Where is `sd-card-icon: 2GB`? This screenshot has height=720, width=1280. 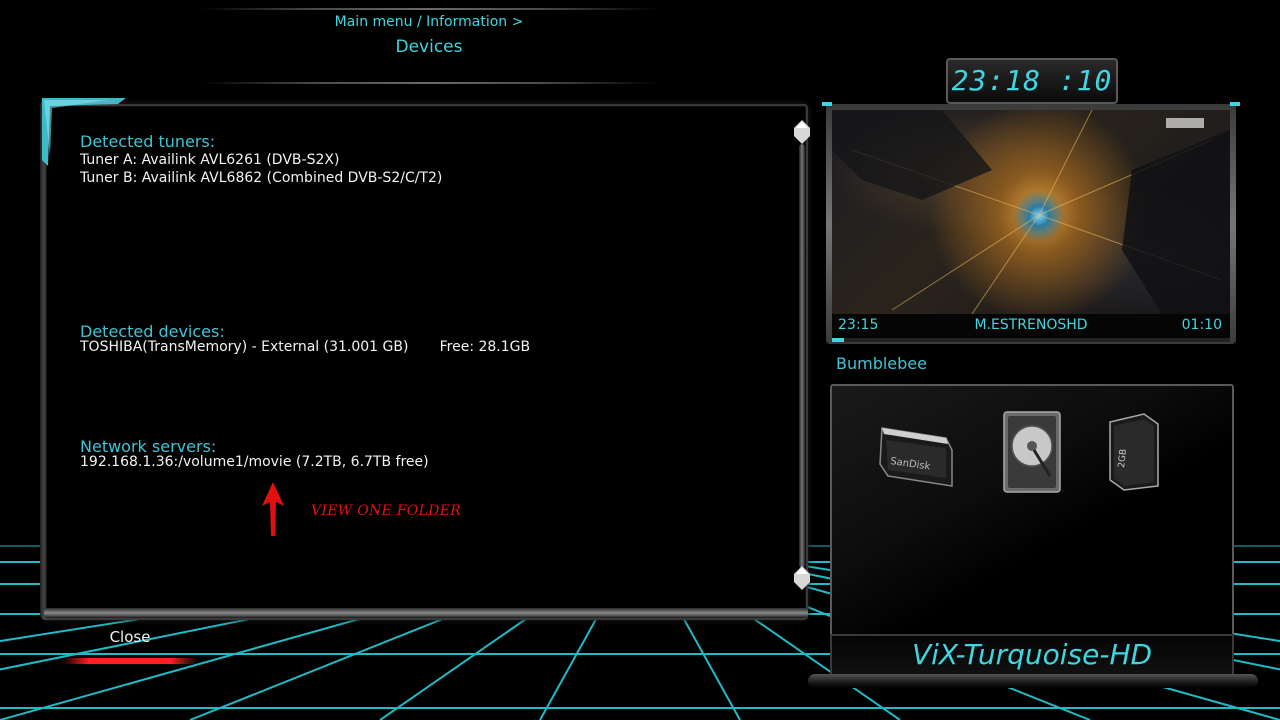 sd-card-icon: 2GB is located at coordinates (1134, 452).